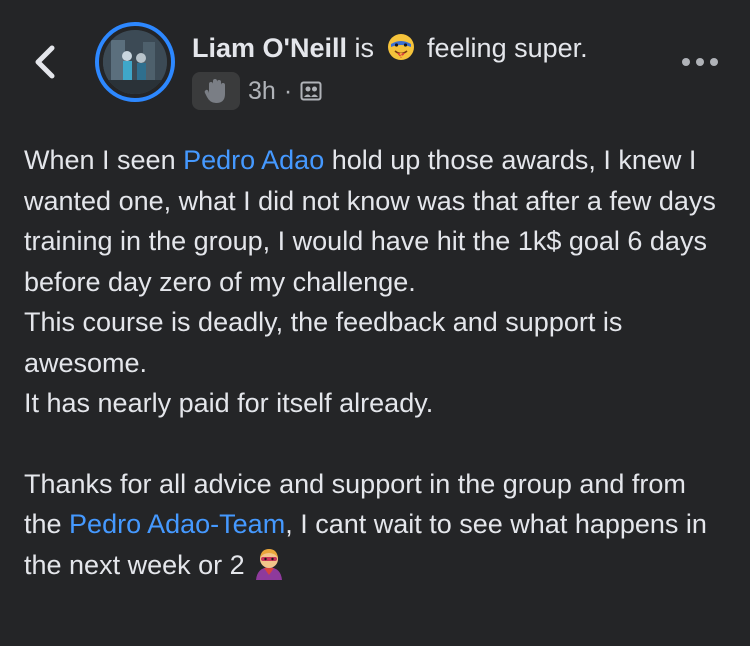  Describe the element at coordinates (311, 91) in the screenshot. I see `group-audience-icon` at that location.